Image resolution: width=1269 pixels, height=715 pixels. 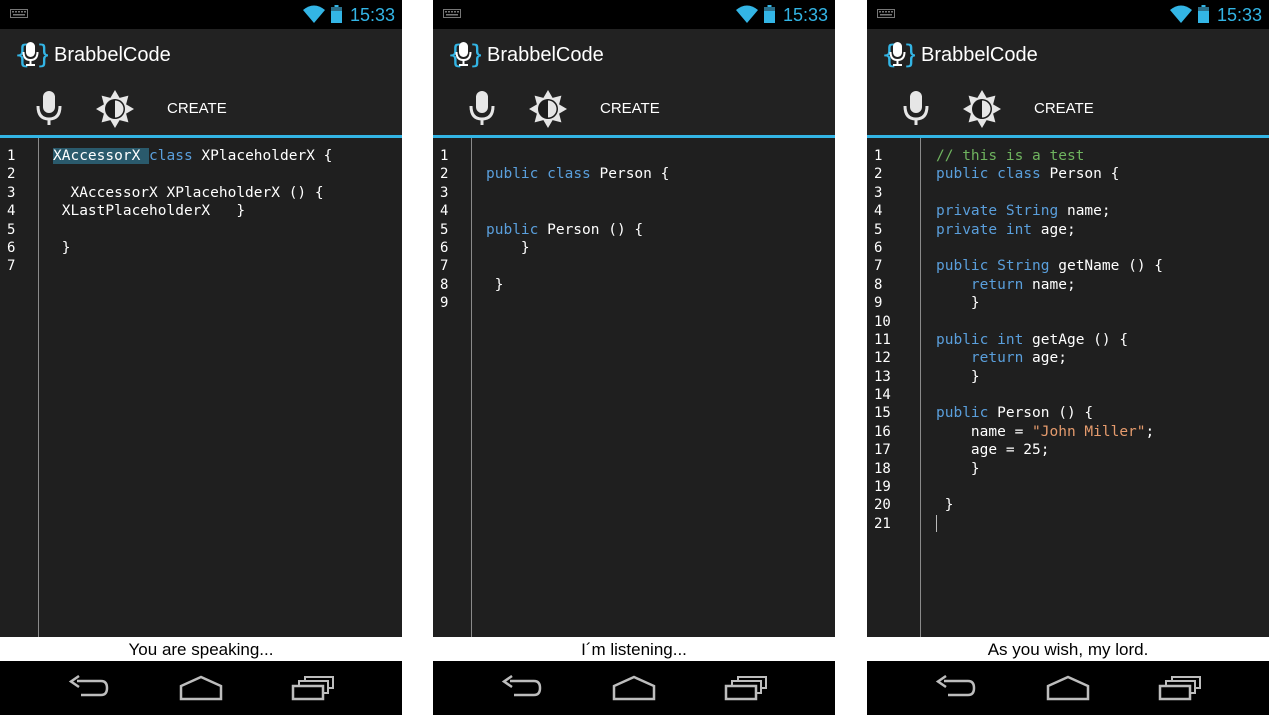 I want to click on line-number: 20, so click(x=882, y=505).